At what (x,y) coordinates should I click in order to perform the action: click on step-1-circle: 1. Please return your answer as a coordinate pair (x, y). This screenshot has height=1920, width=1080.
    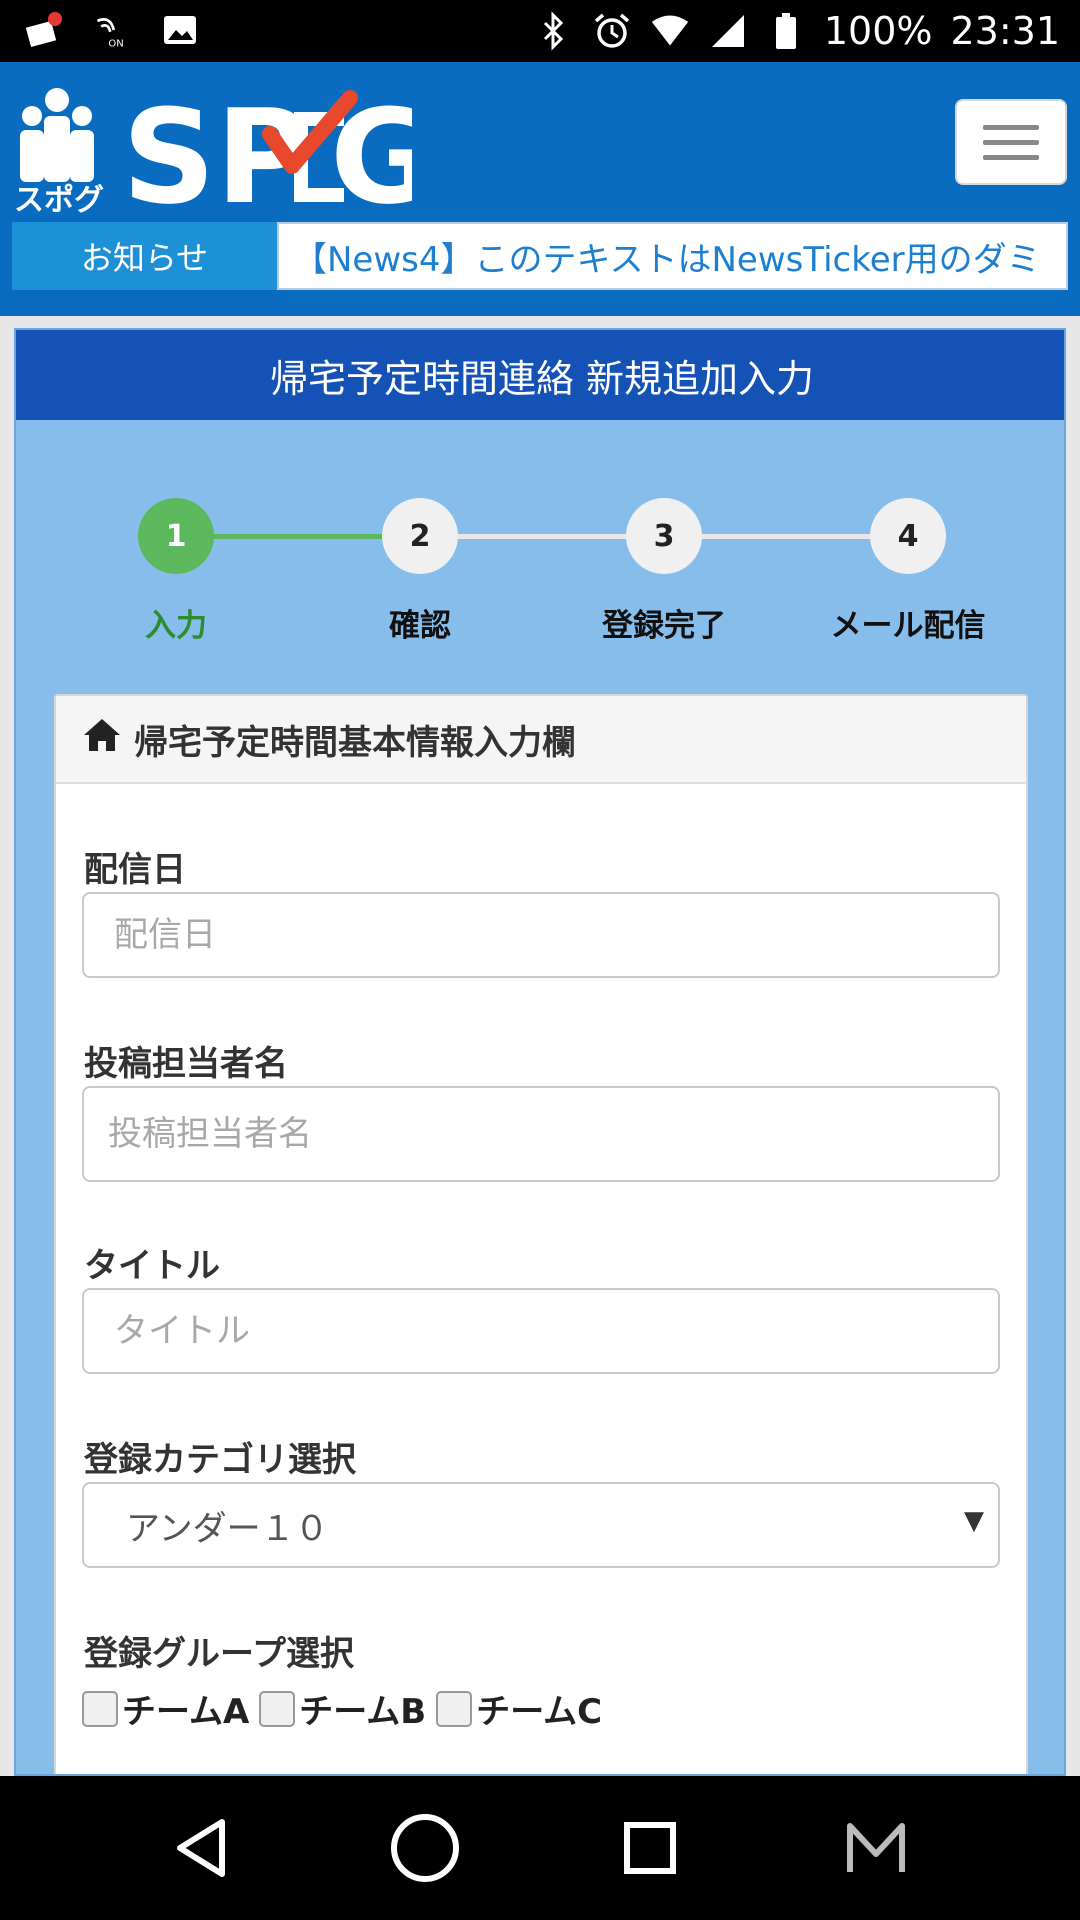
    Looking at the image, I should click on (176, 536).